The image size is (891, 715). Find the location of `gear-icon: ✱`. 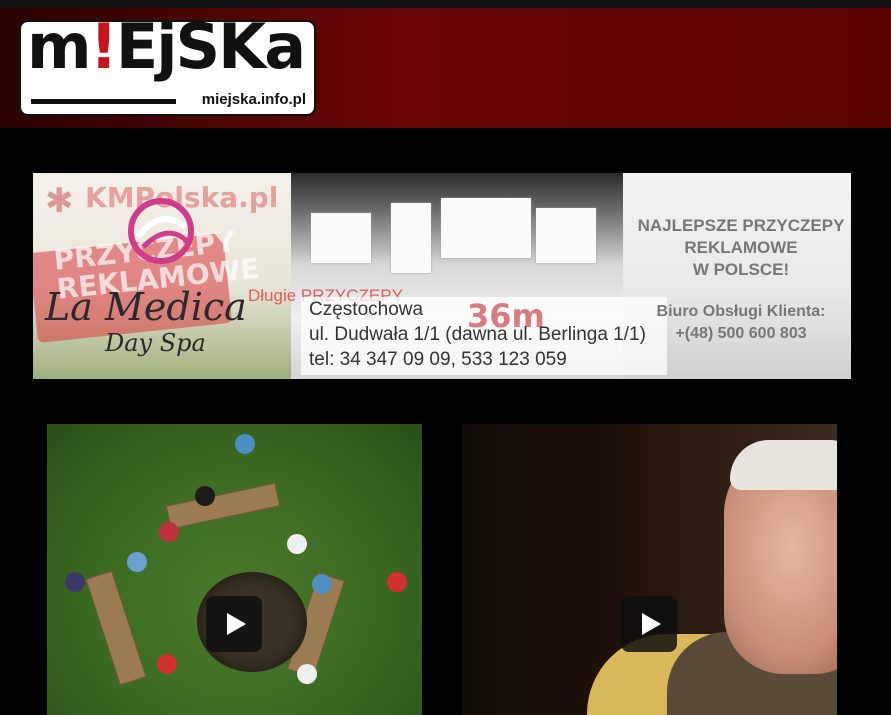

gear-icon: ✱ is located at coordinates (59, 201).